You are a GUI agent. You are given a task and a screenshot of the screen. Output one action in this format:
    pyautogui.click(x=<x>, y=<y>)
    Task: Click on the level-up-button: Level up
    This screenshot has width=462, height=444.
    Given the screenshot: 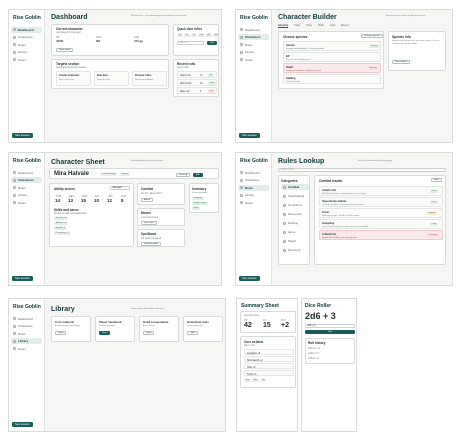 What is the action you would take?
    pyautogui.click(x=183, y=174)
    